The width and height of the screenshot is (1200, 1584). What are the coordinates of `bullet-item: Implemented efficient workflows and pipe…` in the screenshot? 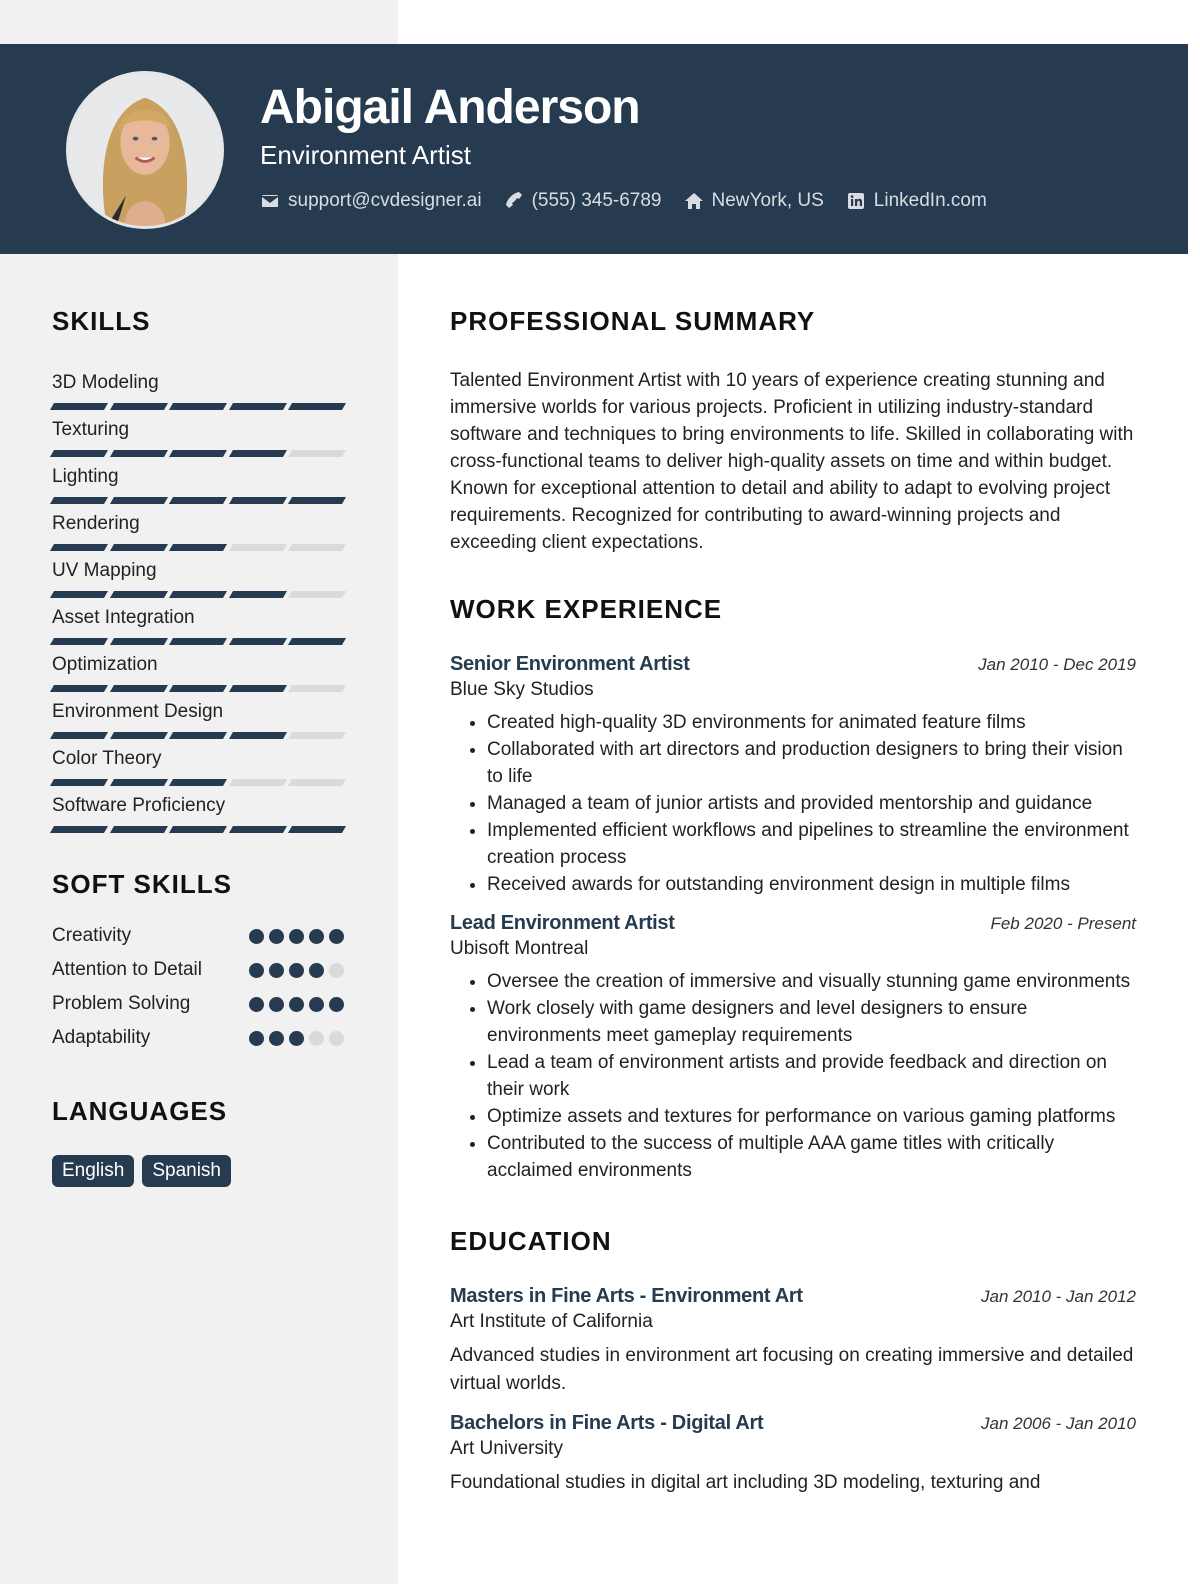 It's located at (811, 844).